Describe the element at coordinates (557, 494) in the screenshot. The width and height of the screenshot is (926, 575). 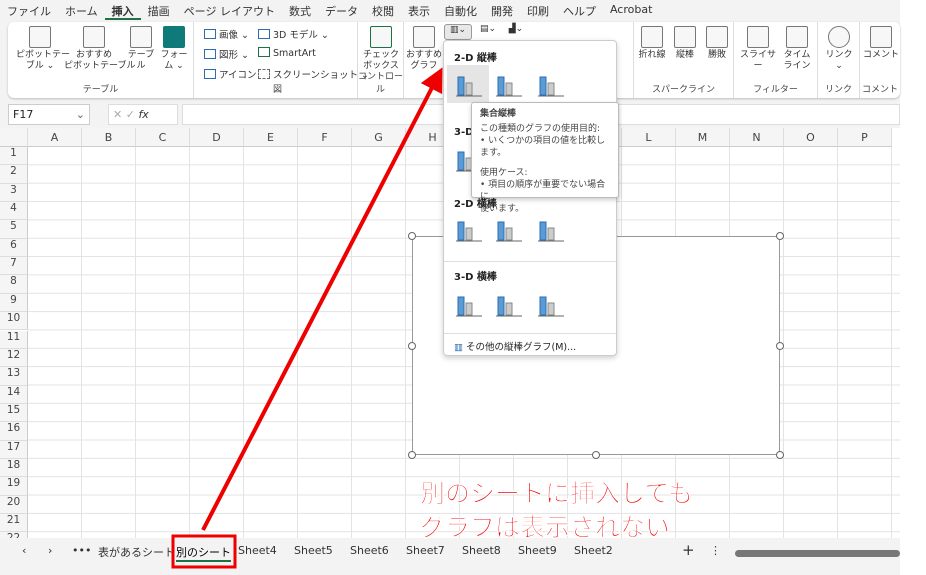
I see `annotation-line-1: 別のシートに挿入しても` at that location.